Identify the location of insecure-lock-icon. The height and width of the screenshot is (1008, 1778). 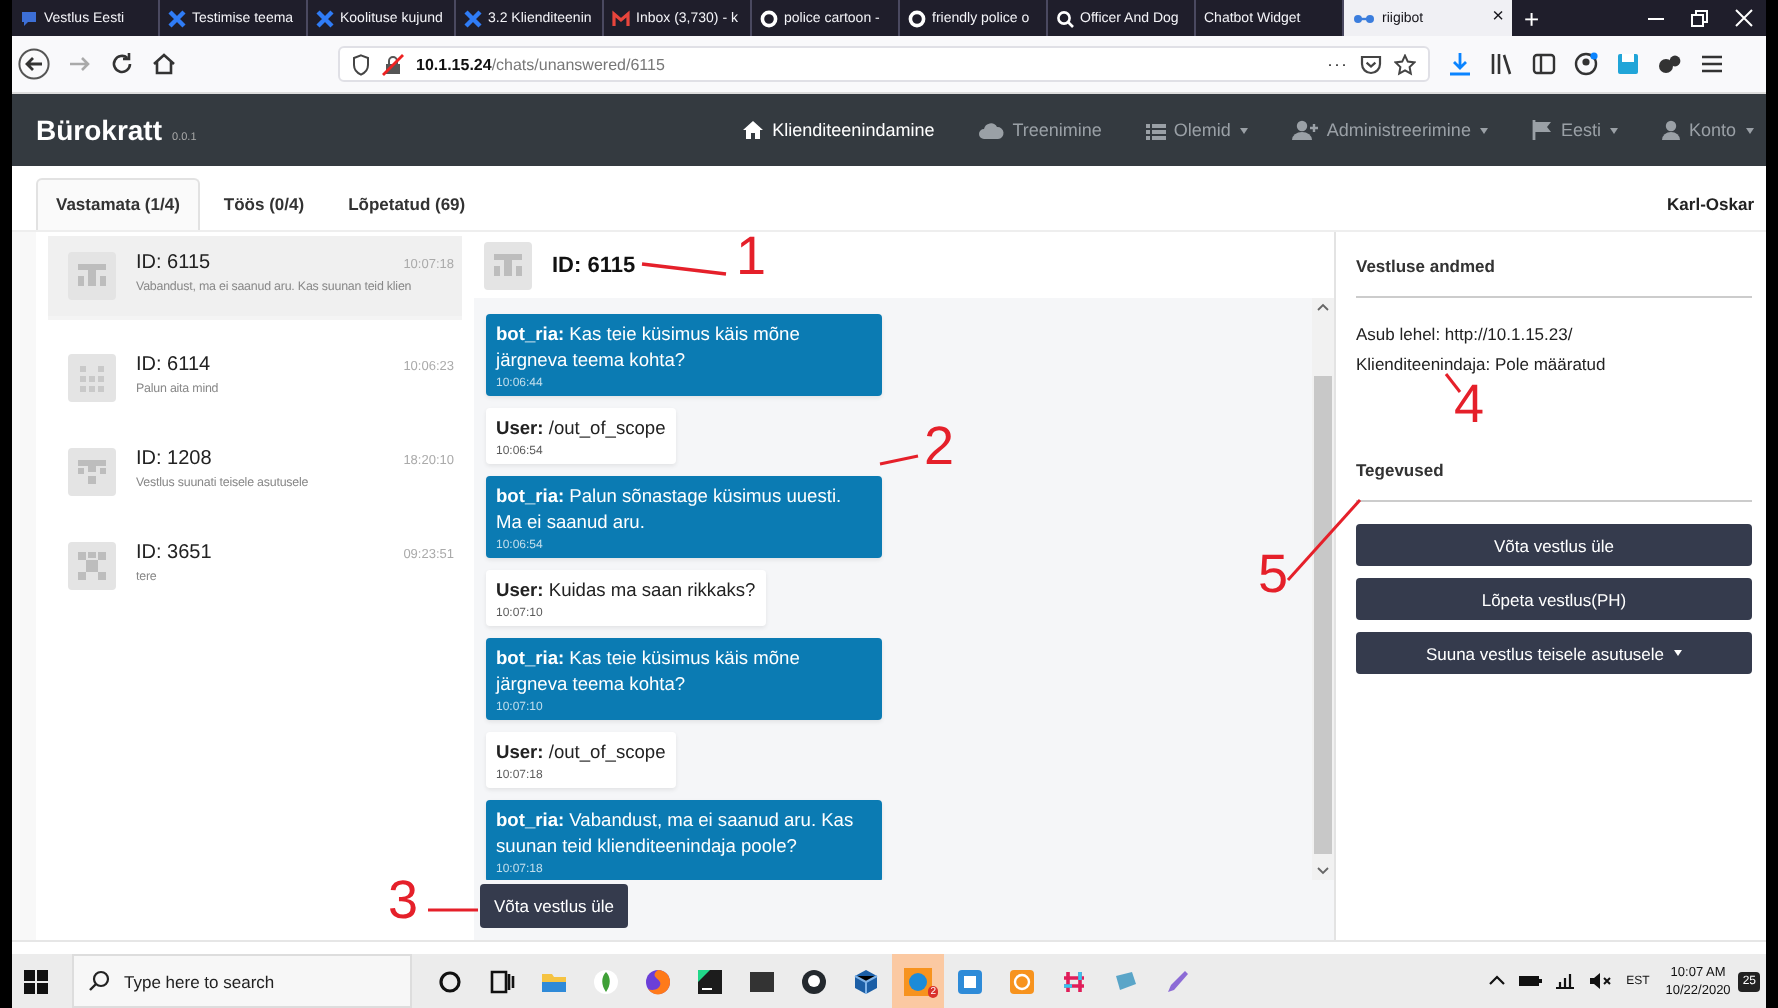
(393, 64).